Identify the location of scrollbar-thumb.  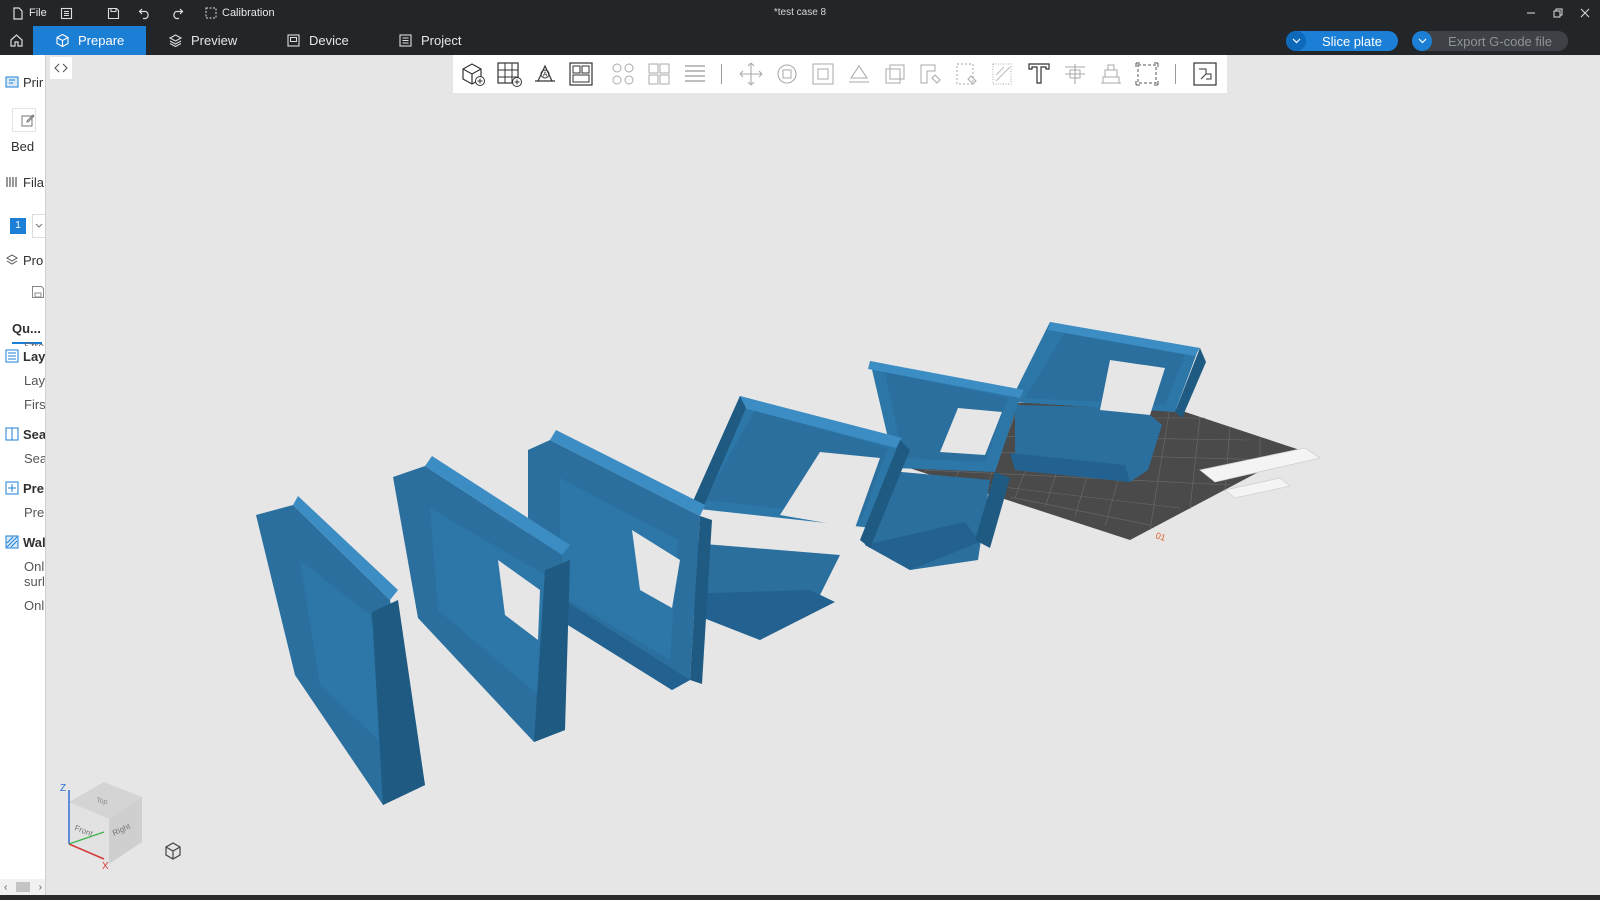
(23, 887).